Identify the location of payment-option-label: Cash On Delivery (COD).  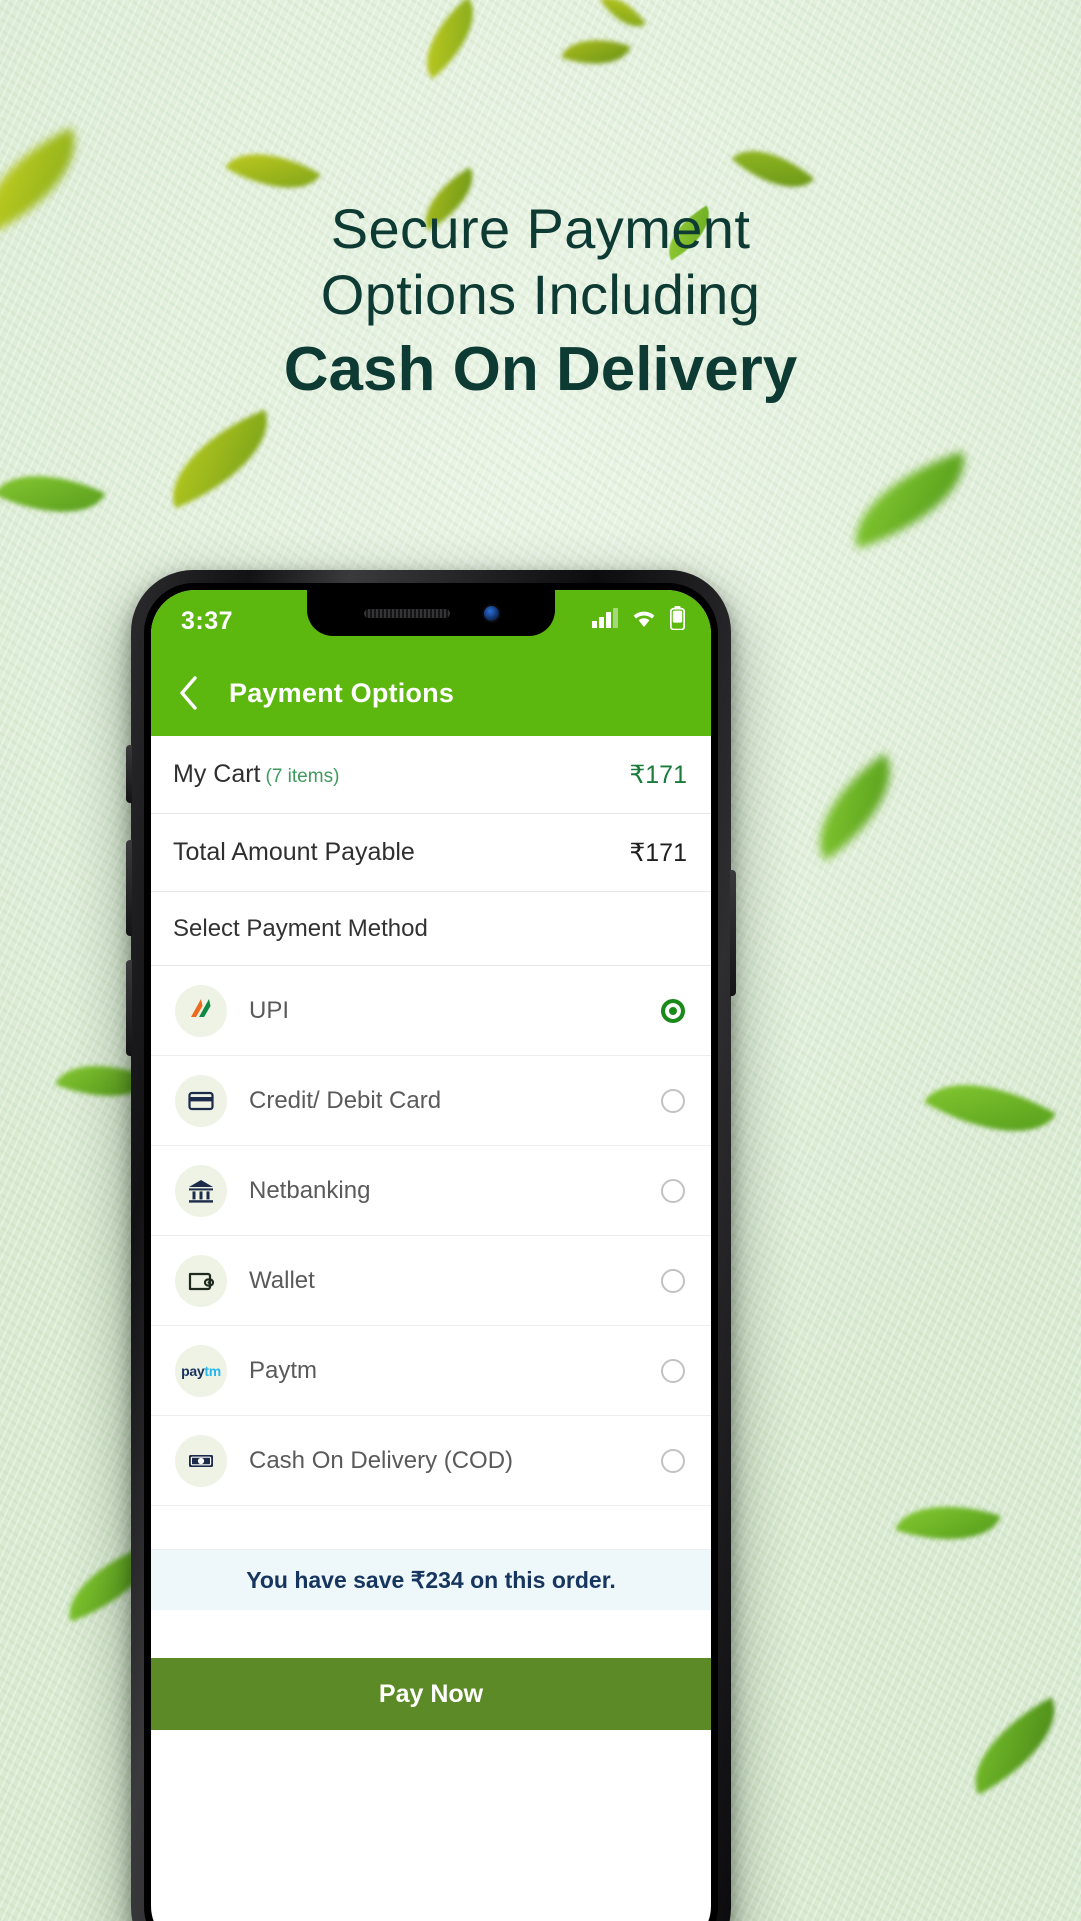
(381, 1460).